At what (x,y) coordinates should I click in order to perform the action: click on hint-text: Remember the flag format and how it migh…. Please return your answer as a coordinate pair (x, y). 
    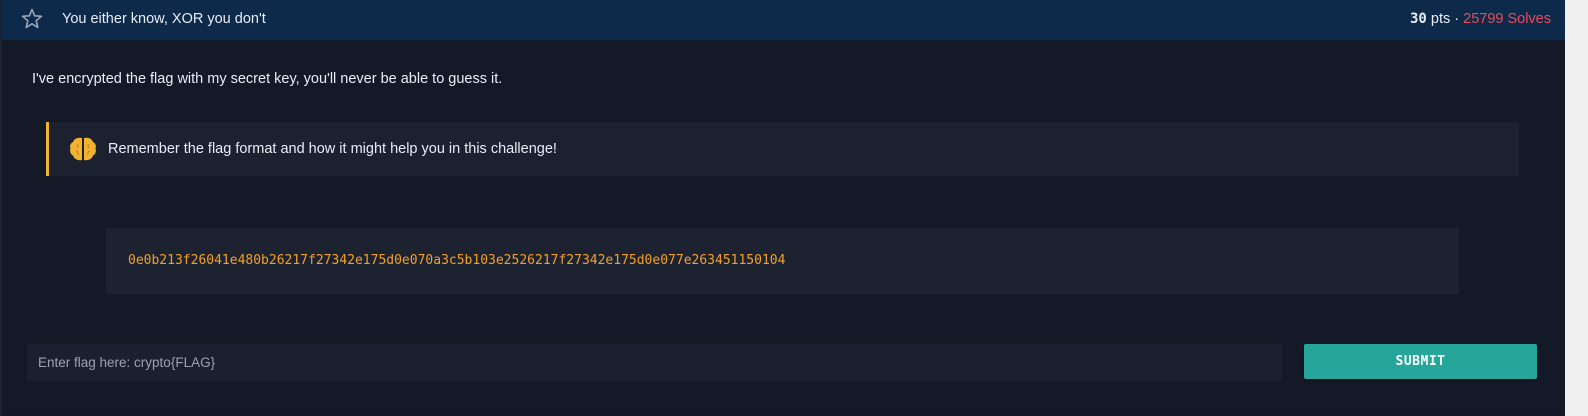
    Looking at the image, I should click on (332, 149).